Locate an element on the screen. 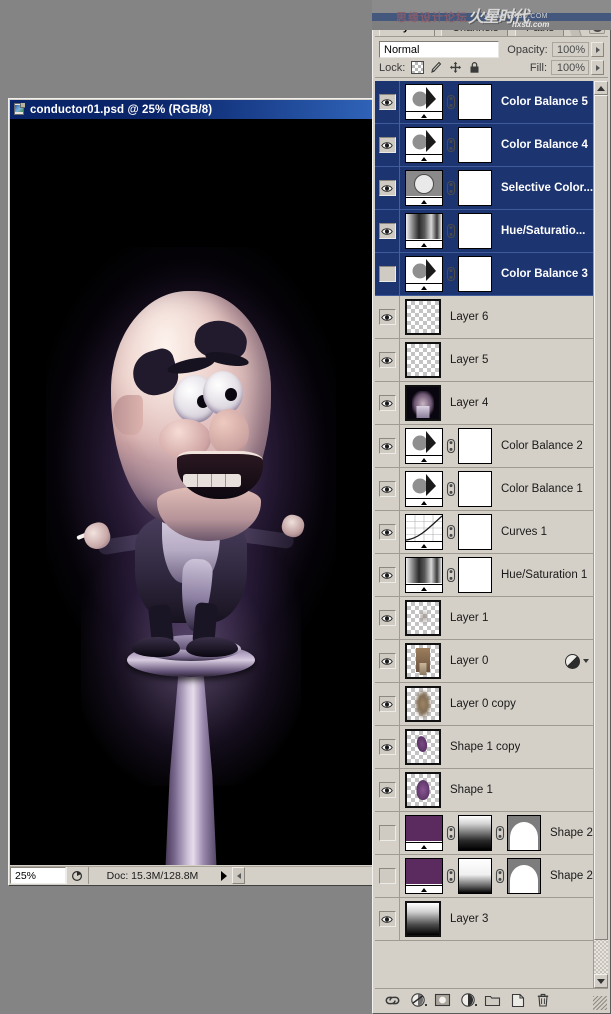 The height and width of the screenshot is (1014, 611). delete-layer-button is located at coordinates (542, 1000).